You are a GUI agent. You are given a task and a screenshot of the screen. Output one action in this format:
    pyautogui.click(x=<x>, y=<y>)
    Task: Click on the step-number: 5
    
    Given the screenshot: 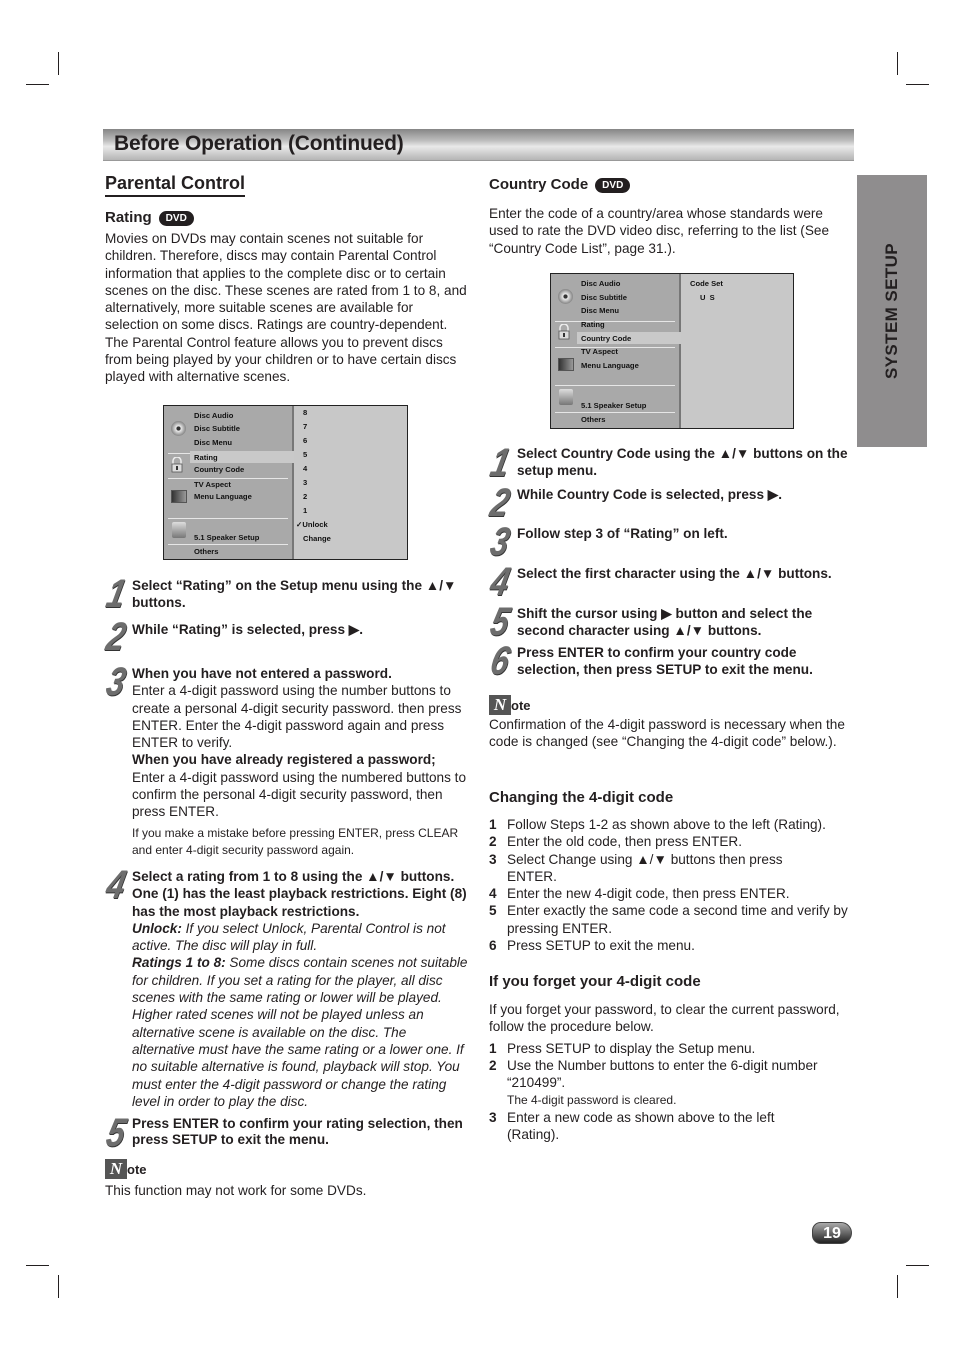 What is the action you would take?
    pyautogui.click(x=500, y=622)
    